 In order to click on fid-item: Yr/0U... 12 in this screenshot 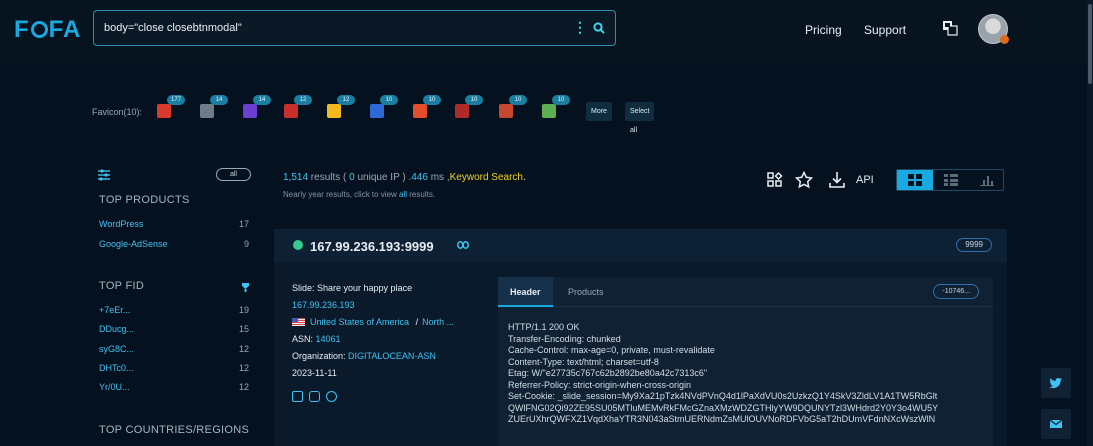, I will do `click(174, 387)`.